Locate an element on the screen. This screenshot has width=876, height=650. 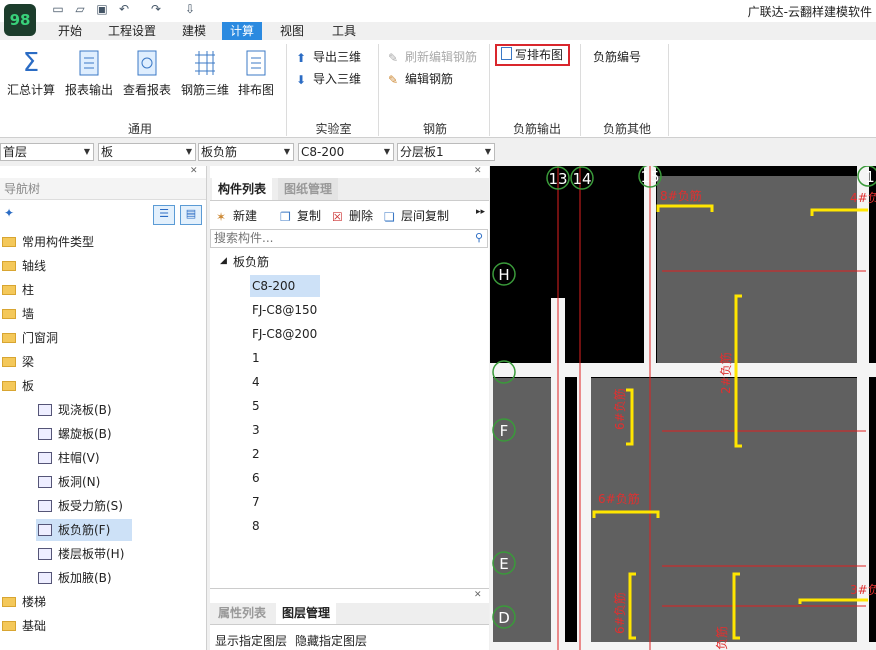
export-3d-button: ⬆ 导出三维 is located at coordinates (328, 56).